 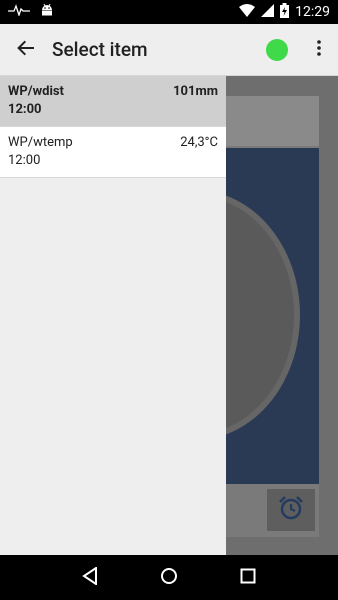 What do you see at coordinates (277, 49) in the screenshot?
I see `connection-status-indicator` at bounding box center [277, 49].